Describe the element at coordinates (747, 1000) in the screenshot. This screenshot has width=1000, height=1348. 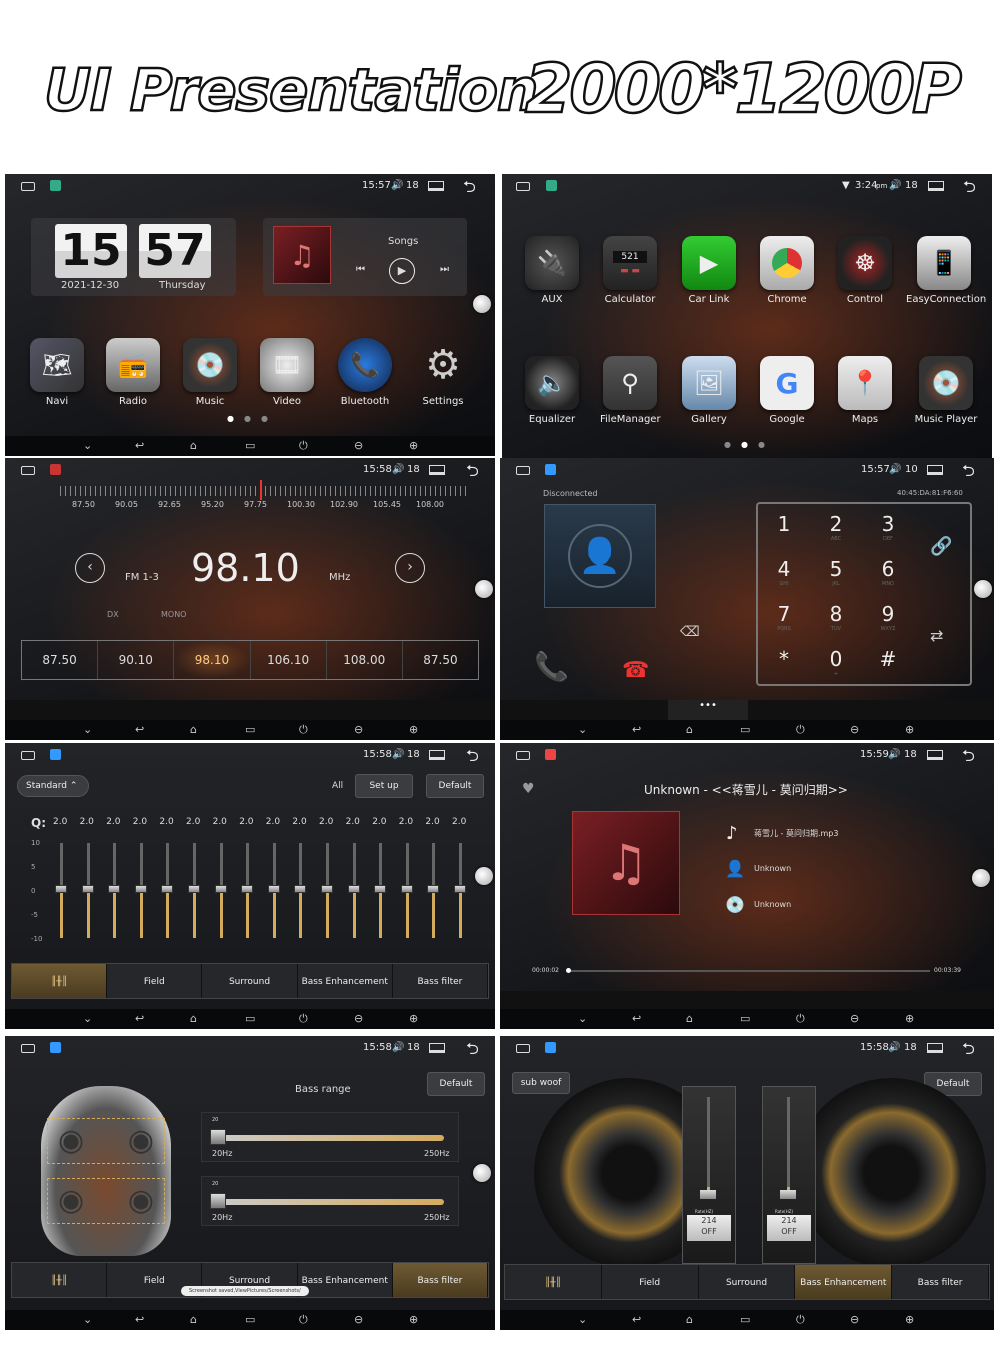
I see `music-toolbar` at that location.